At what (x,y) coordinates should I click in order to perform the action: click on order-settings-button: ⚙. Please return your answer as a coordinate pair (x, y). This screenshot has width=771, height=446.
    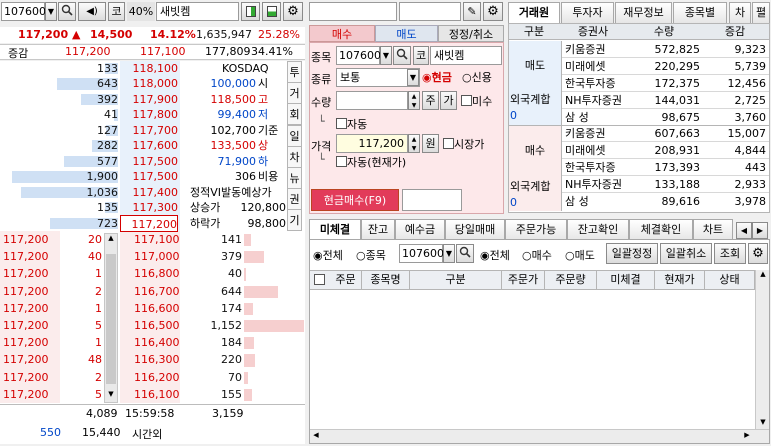
    Looking at the image, I should click on (493, 11).